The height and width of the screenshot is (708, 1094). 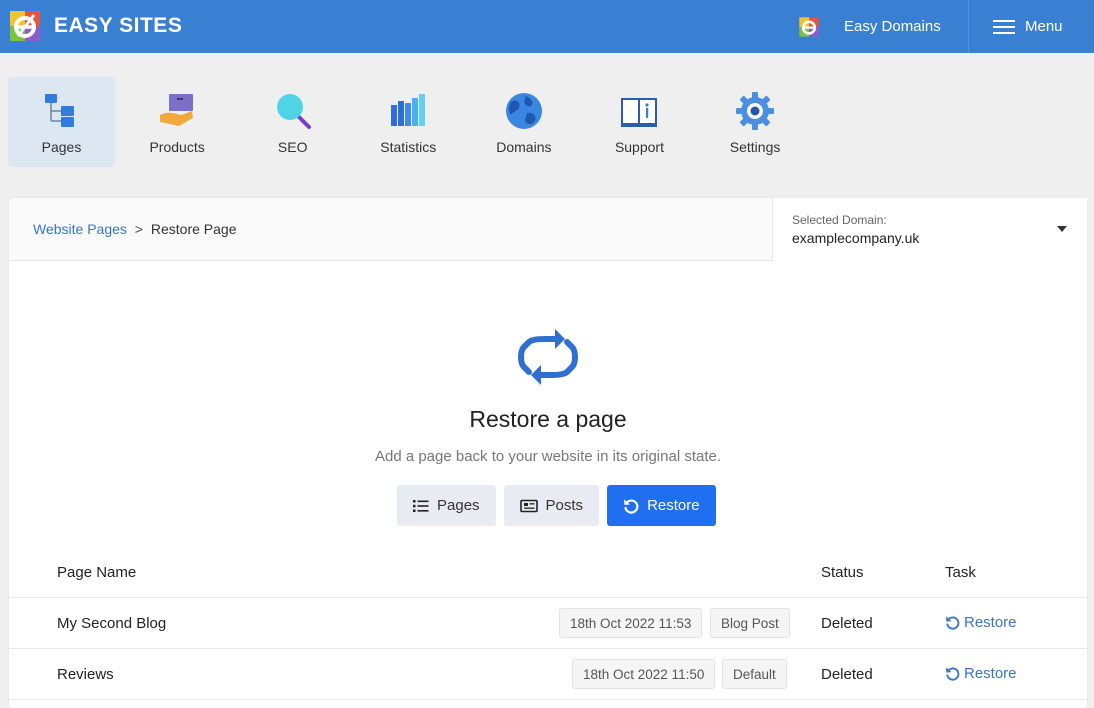 I want to click on nav-item-products: Products, so click(x=177, y=122).